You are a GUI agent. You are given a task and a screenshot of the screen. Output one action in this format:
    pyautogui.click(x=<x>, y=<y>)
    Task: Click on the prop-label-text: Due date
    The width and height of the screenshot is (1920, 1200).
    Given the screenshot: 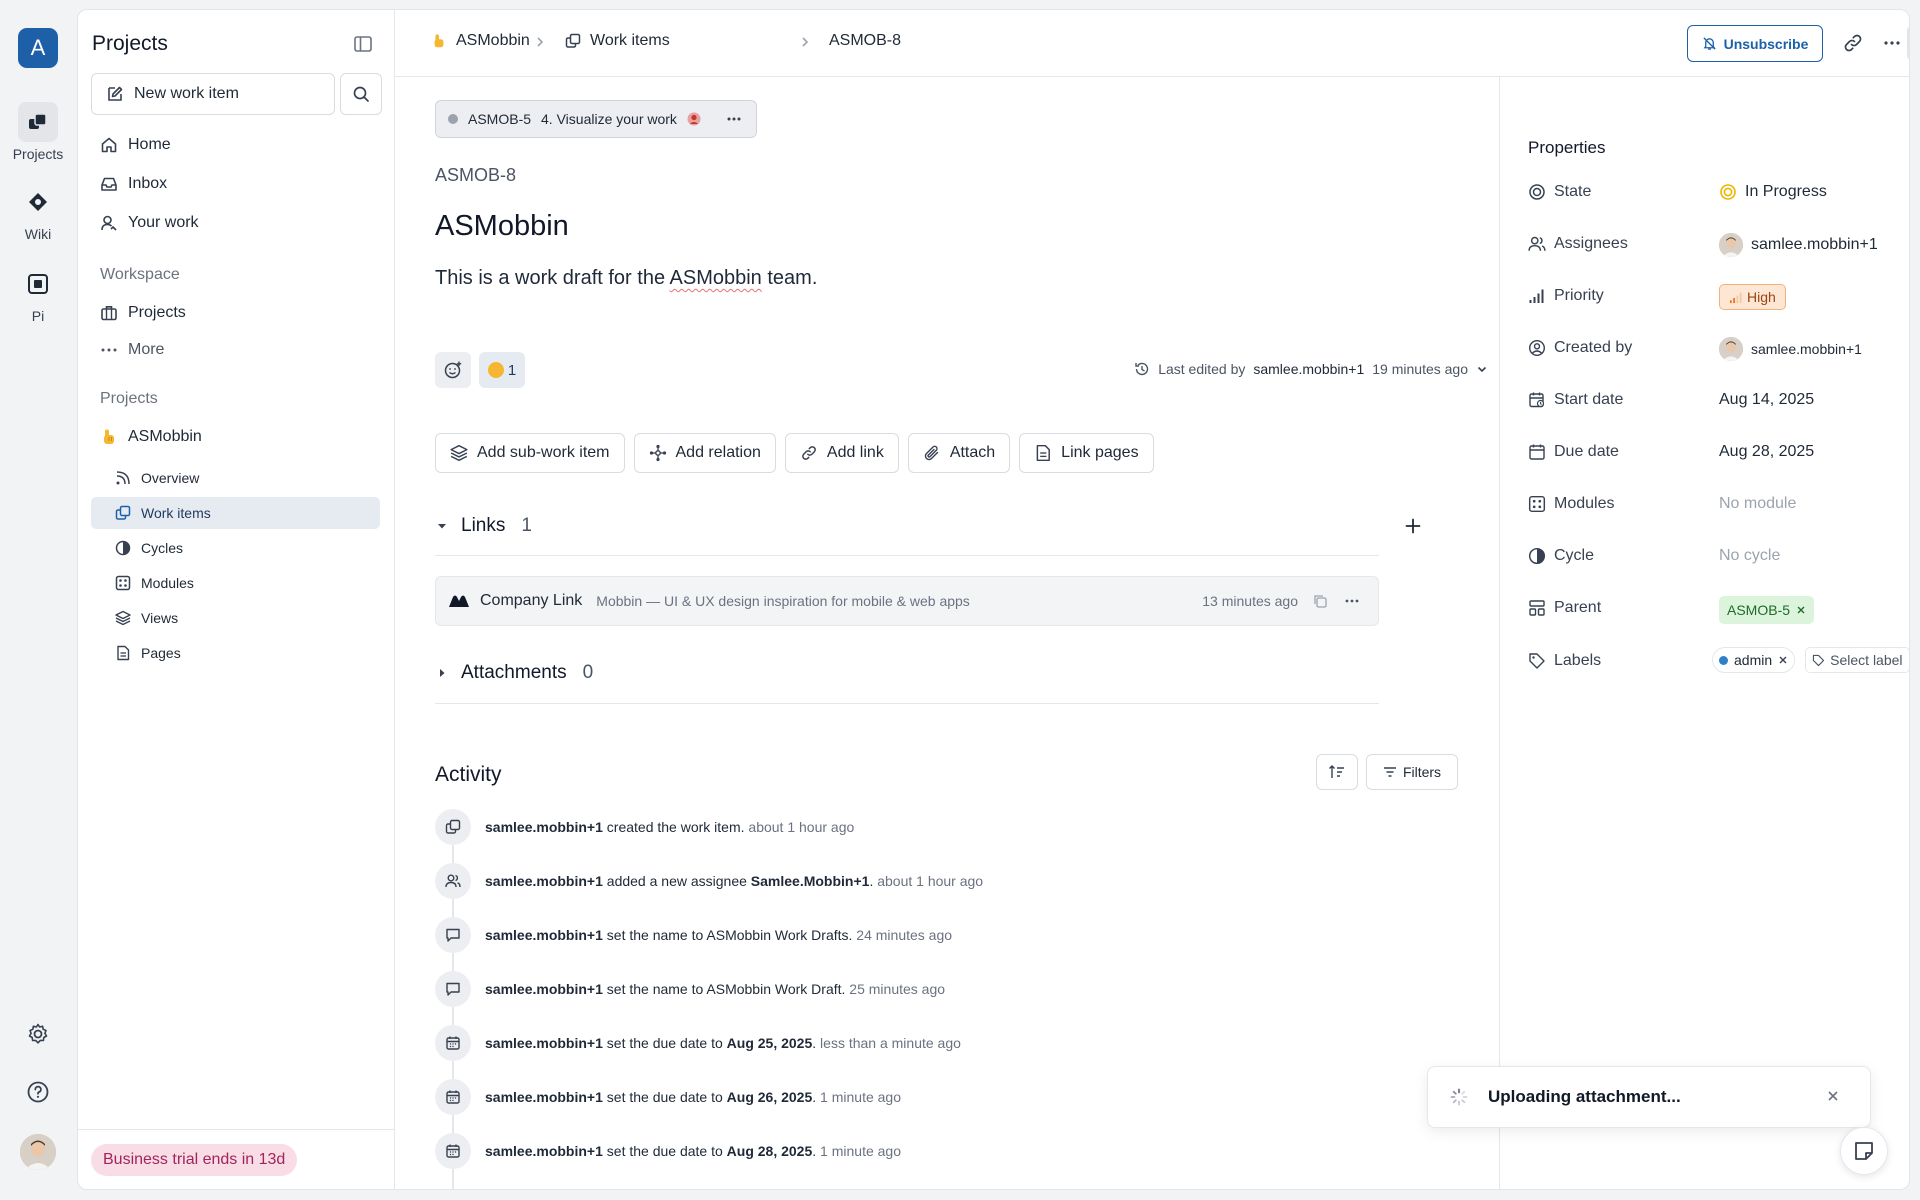 What is the action you would take?
    pyautogui.click(x=1586, y=451)
    